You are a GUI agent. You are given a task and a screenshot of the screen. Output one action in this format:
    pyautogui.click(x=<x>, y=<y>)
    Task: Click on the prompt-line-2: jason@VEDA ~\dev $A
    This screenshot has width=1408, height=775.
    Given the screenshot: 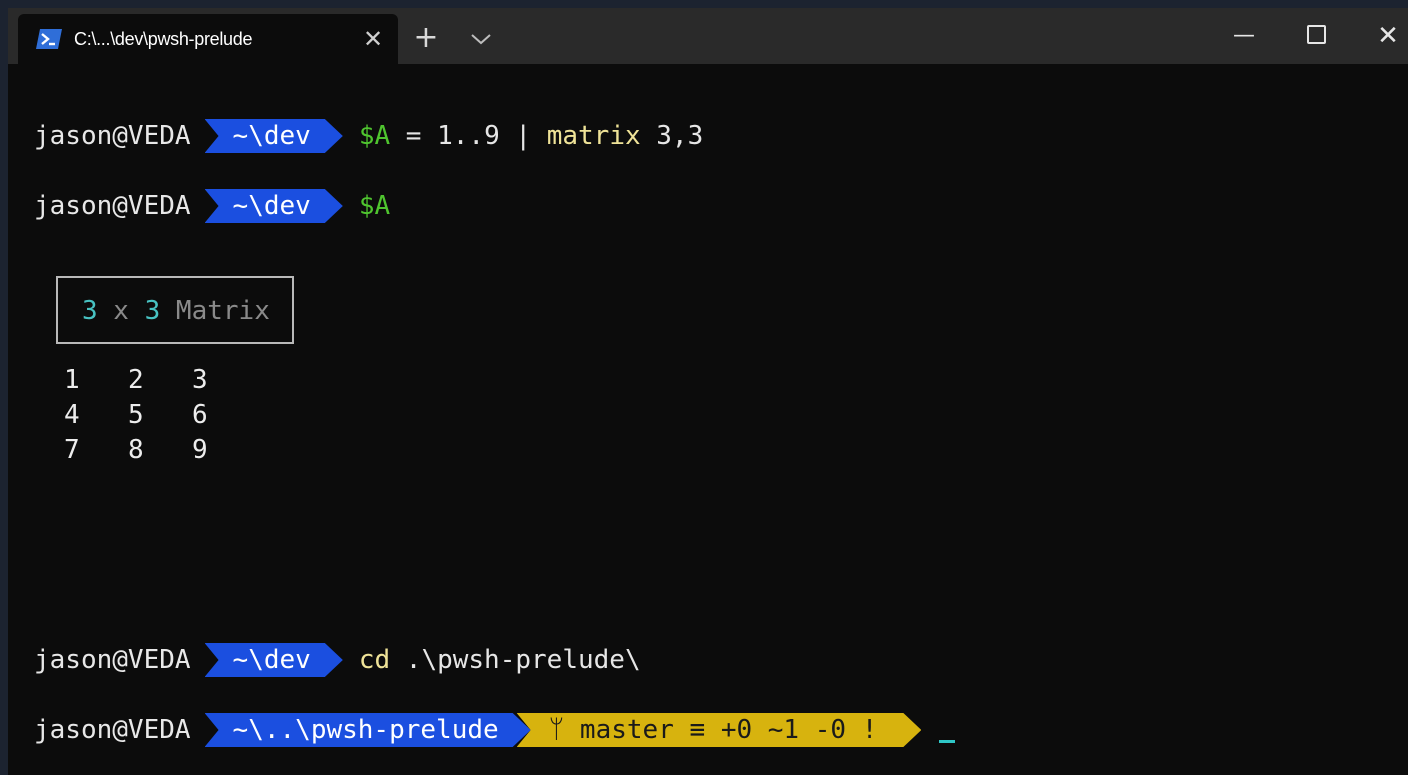 What is the action you would take?
    pyautogui.click(x=212, y=206)
    